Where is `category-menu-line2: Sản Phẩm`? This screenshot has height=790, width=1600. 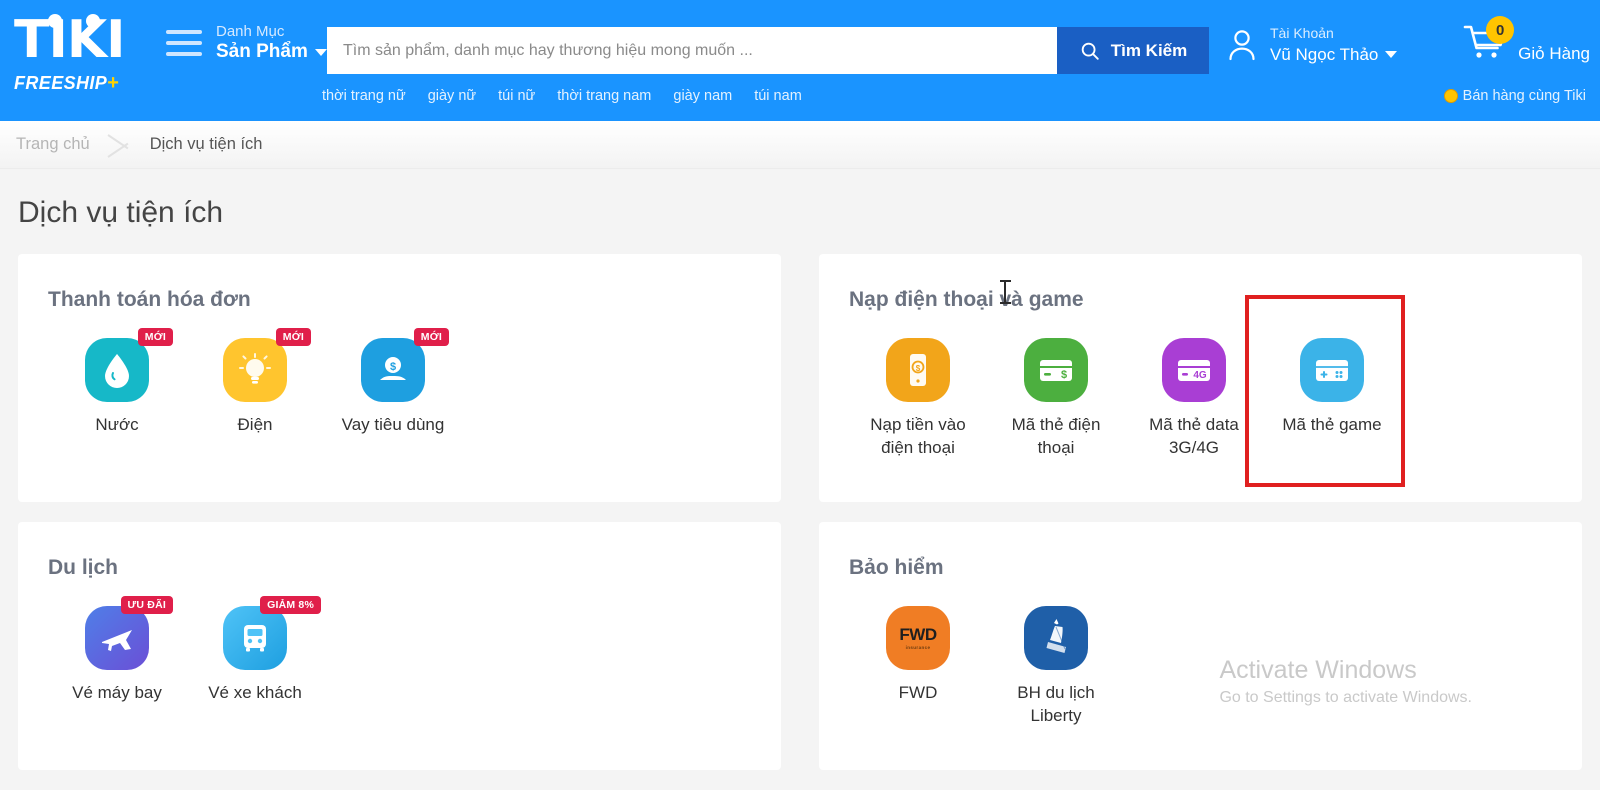 category-menu-line2: Sản Phẩm is located at coordinates (262, 52).